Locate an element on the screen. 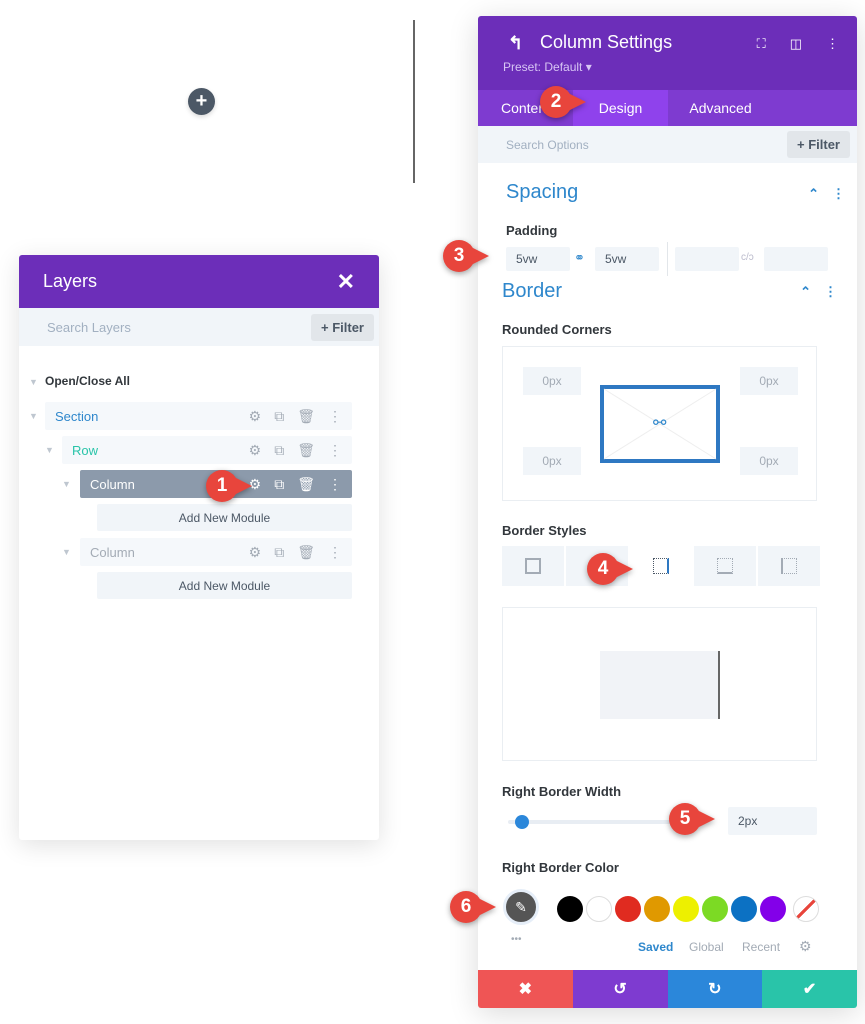  cancel-button: ✖ is located at coordinates (525, 989).